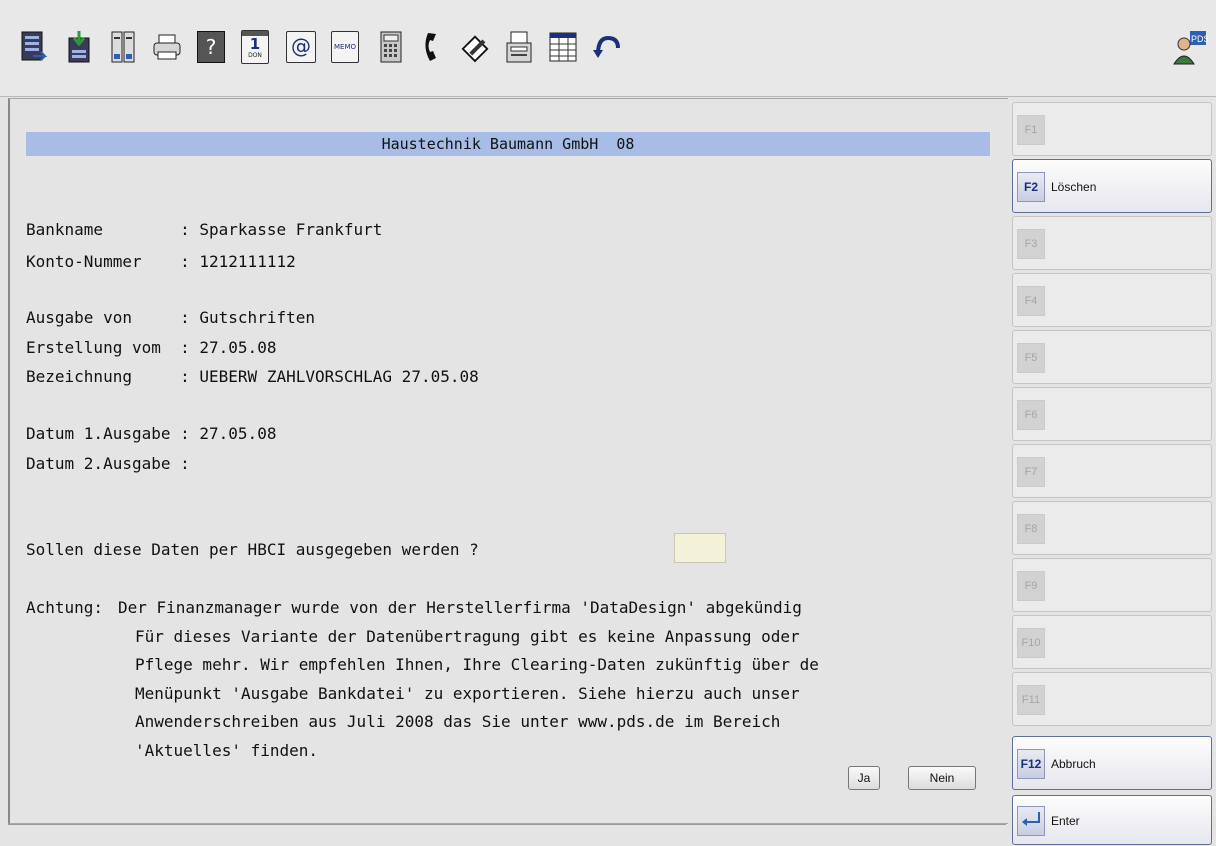 This screenshot has width=1216, height=846. I want to click on fkey-label: Enter, so click(1065, 821).